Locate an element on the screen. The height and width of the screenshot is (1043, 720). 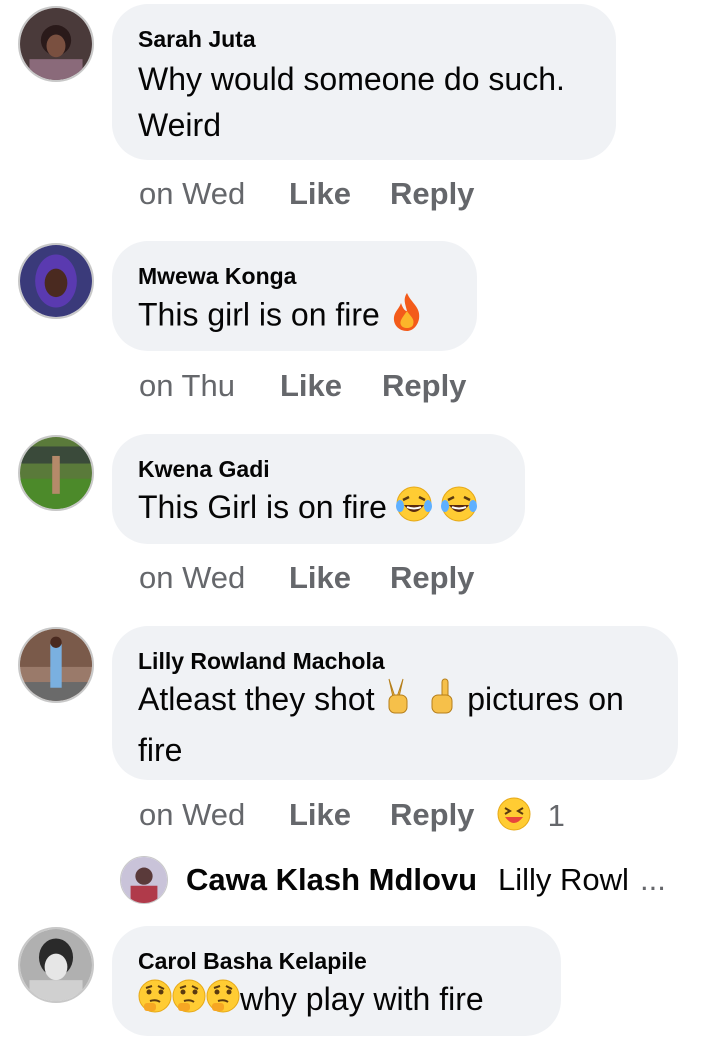
victory-hand-emoji is located at coordinates (398, 702).